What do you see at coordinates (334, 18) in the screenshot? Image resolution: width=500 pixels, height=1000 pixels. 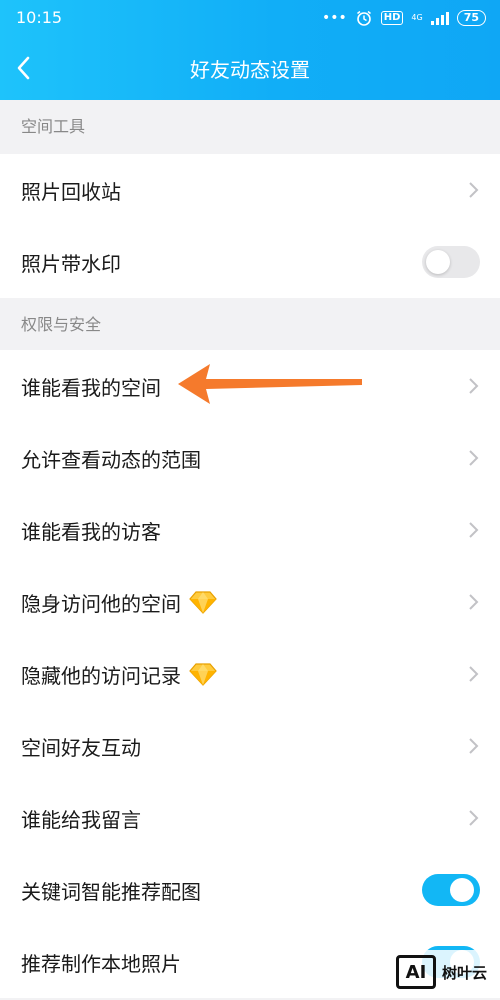 I see `more-dots-icon: •••` at bounding box center [334, 18].